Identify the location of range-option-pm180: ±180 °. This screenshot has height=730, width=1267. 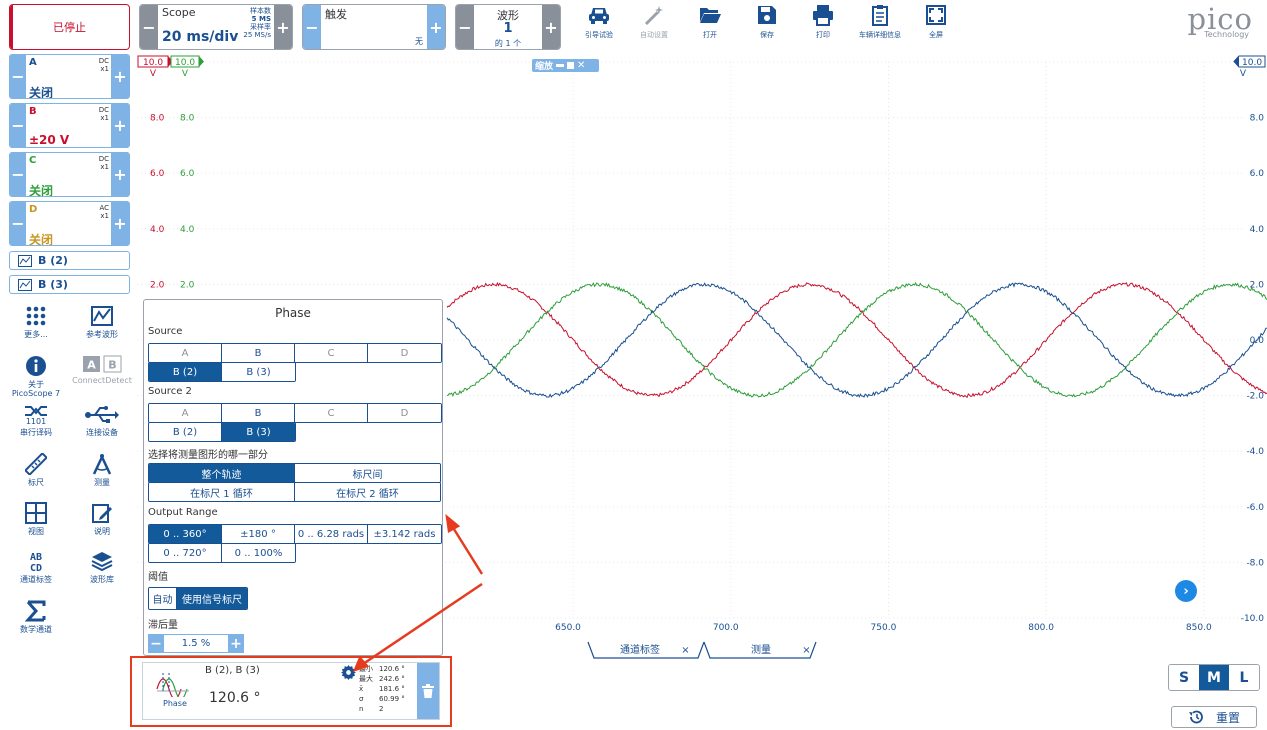
(258, 534).